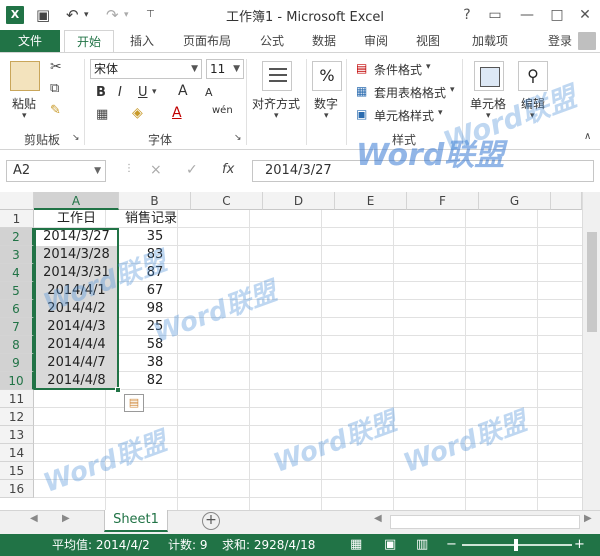 Image resolution: width=600 pixels, height=556 pixels. What do you see at coordinates (488, 103) in the screenshot?
I see `cells-group-label: 单元格` at bounding box center [488, 103].